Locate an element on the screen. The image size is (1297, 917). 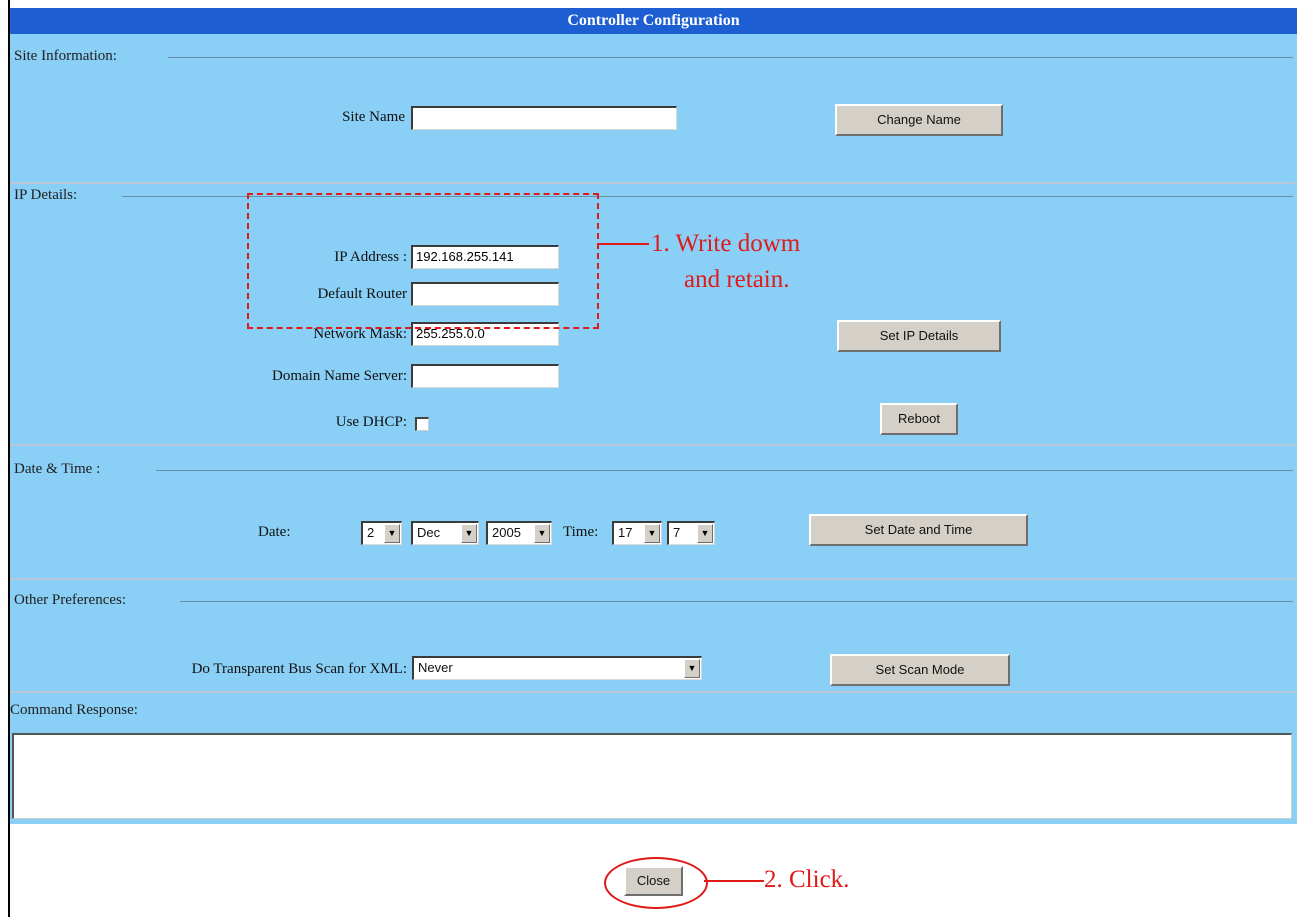
scan-mode-select: Never ▼ is located at coordinates (557, 668).